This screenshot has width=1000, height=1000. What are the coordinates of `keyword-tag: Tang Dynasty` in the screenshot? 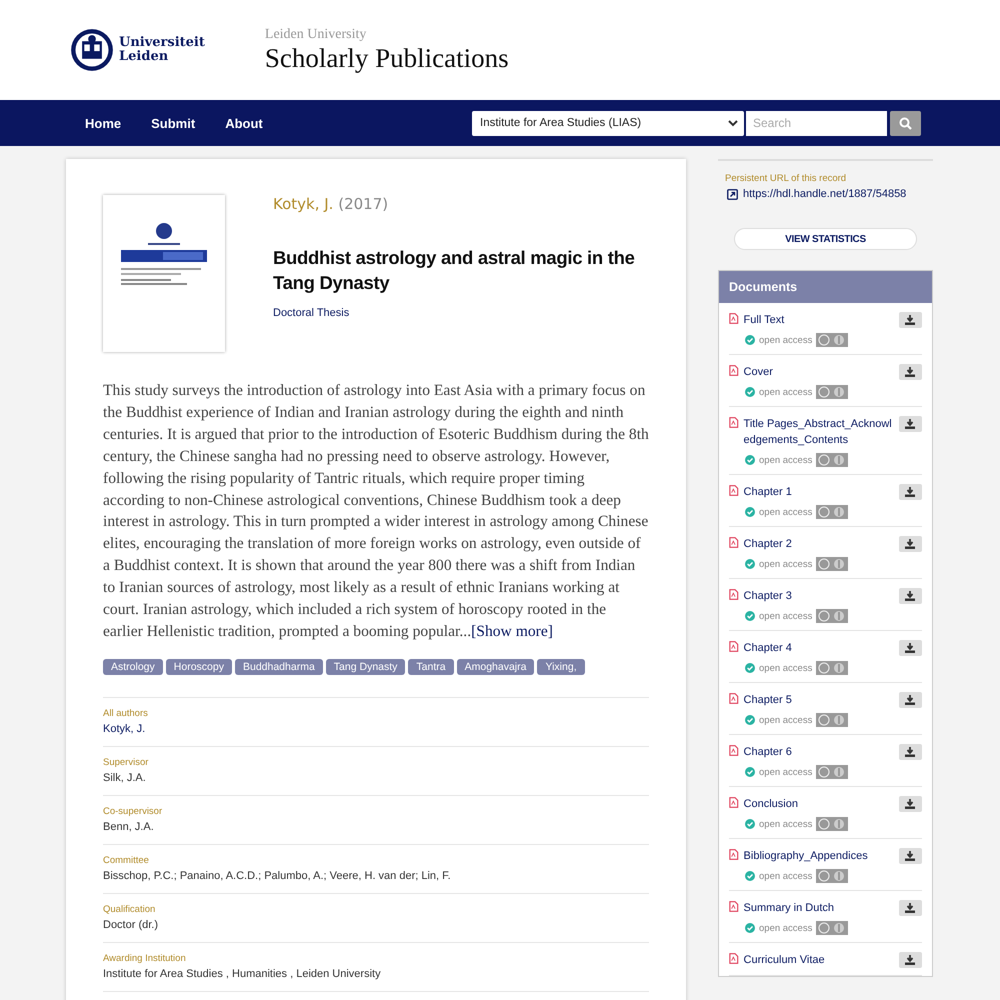 It's located at (366, 666).